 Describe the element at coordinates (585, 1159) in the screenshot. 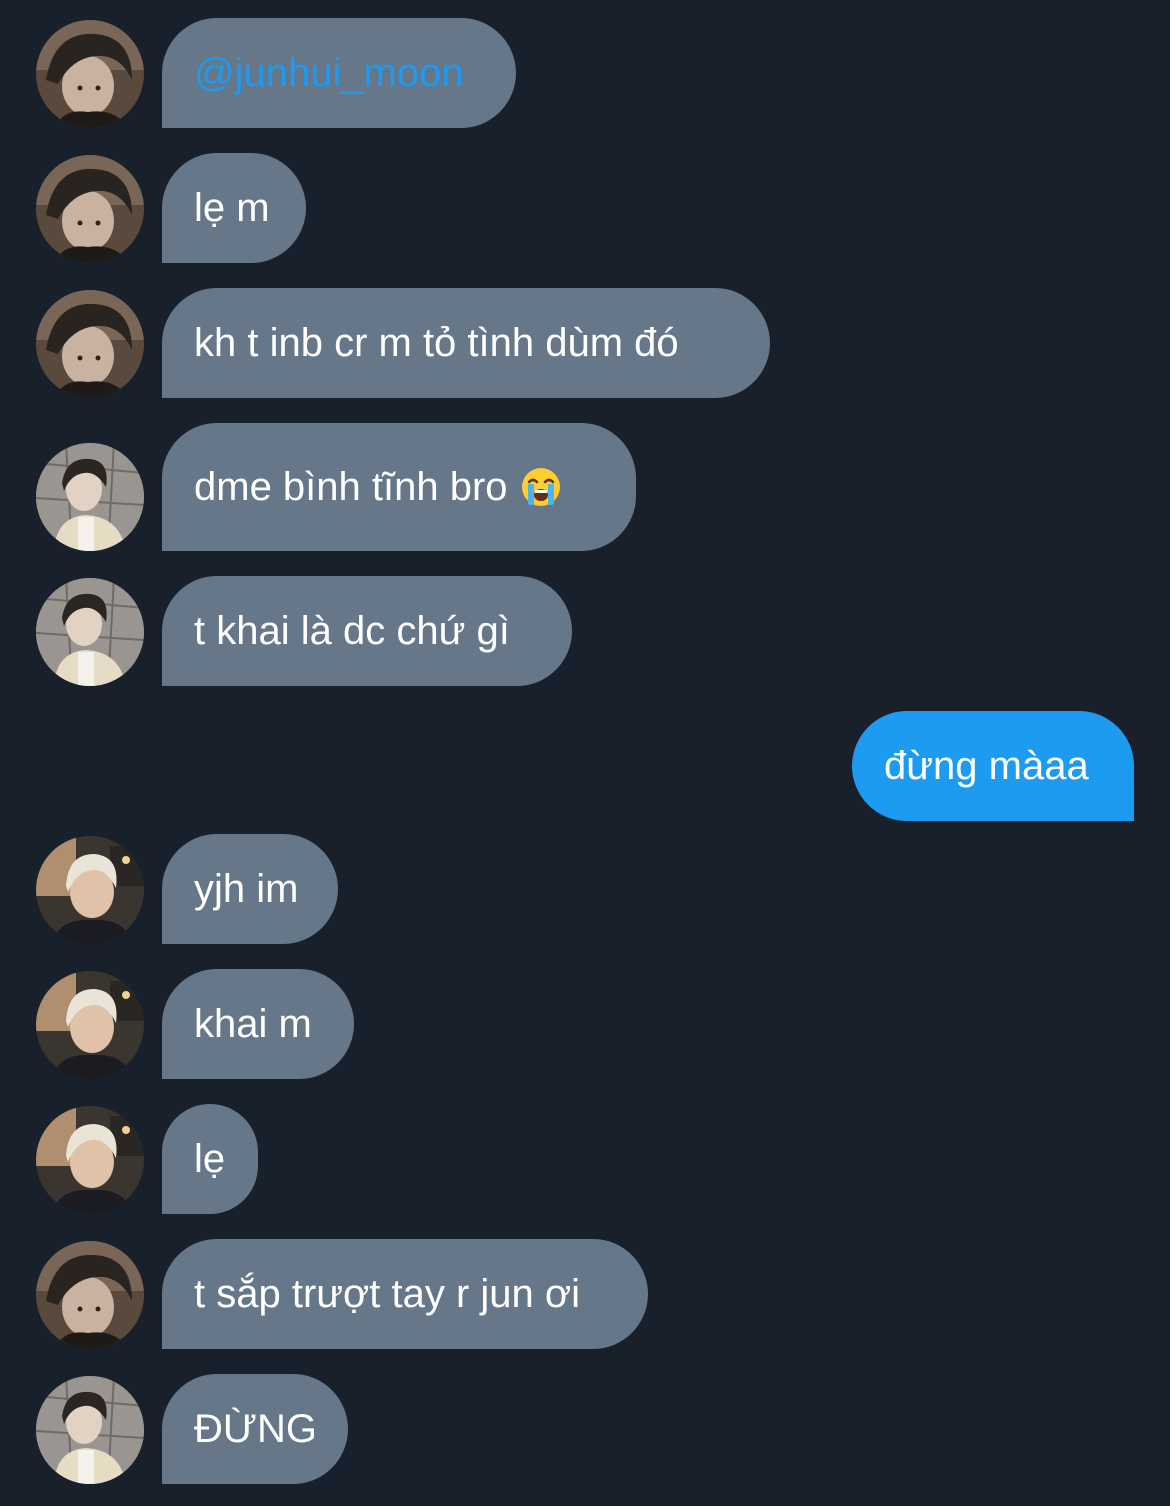

I see `message-row: lẹ` at that location.